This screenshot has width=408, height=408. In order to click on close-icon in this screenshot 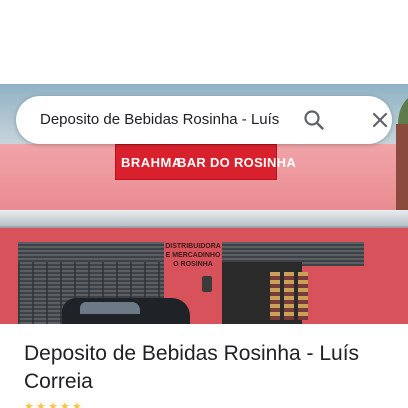, I will do `click(380, 120)`.